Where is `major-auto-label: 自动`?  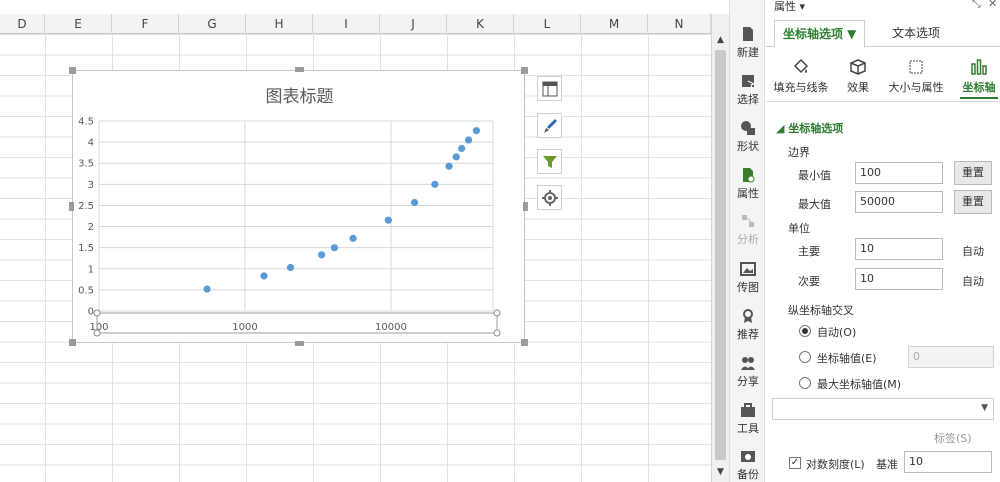 major-auto-label: 自动 is located at coordinates (973, 251).